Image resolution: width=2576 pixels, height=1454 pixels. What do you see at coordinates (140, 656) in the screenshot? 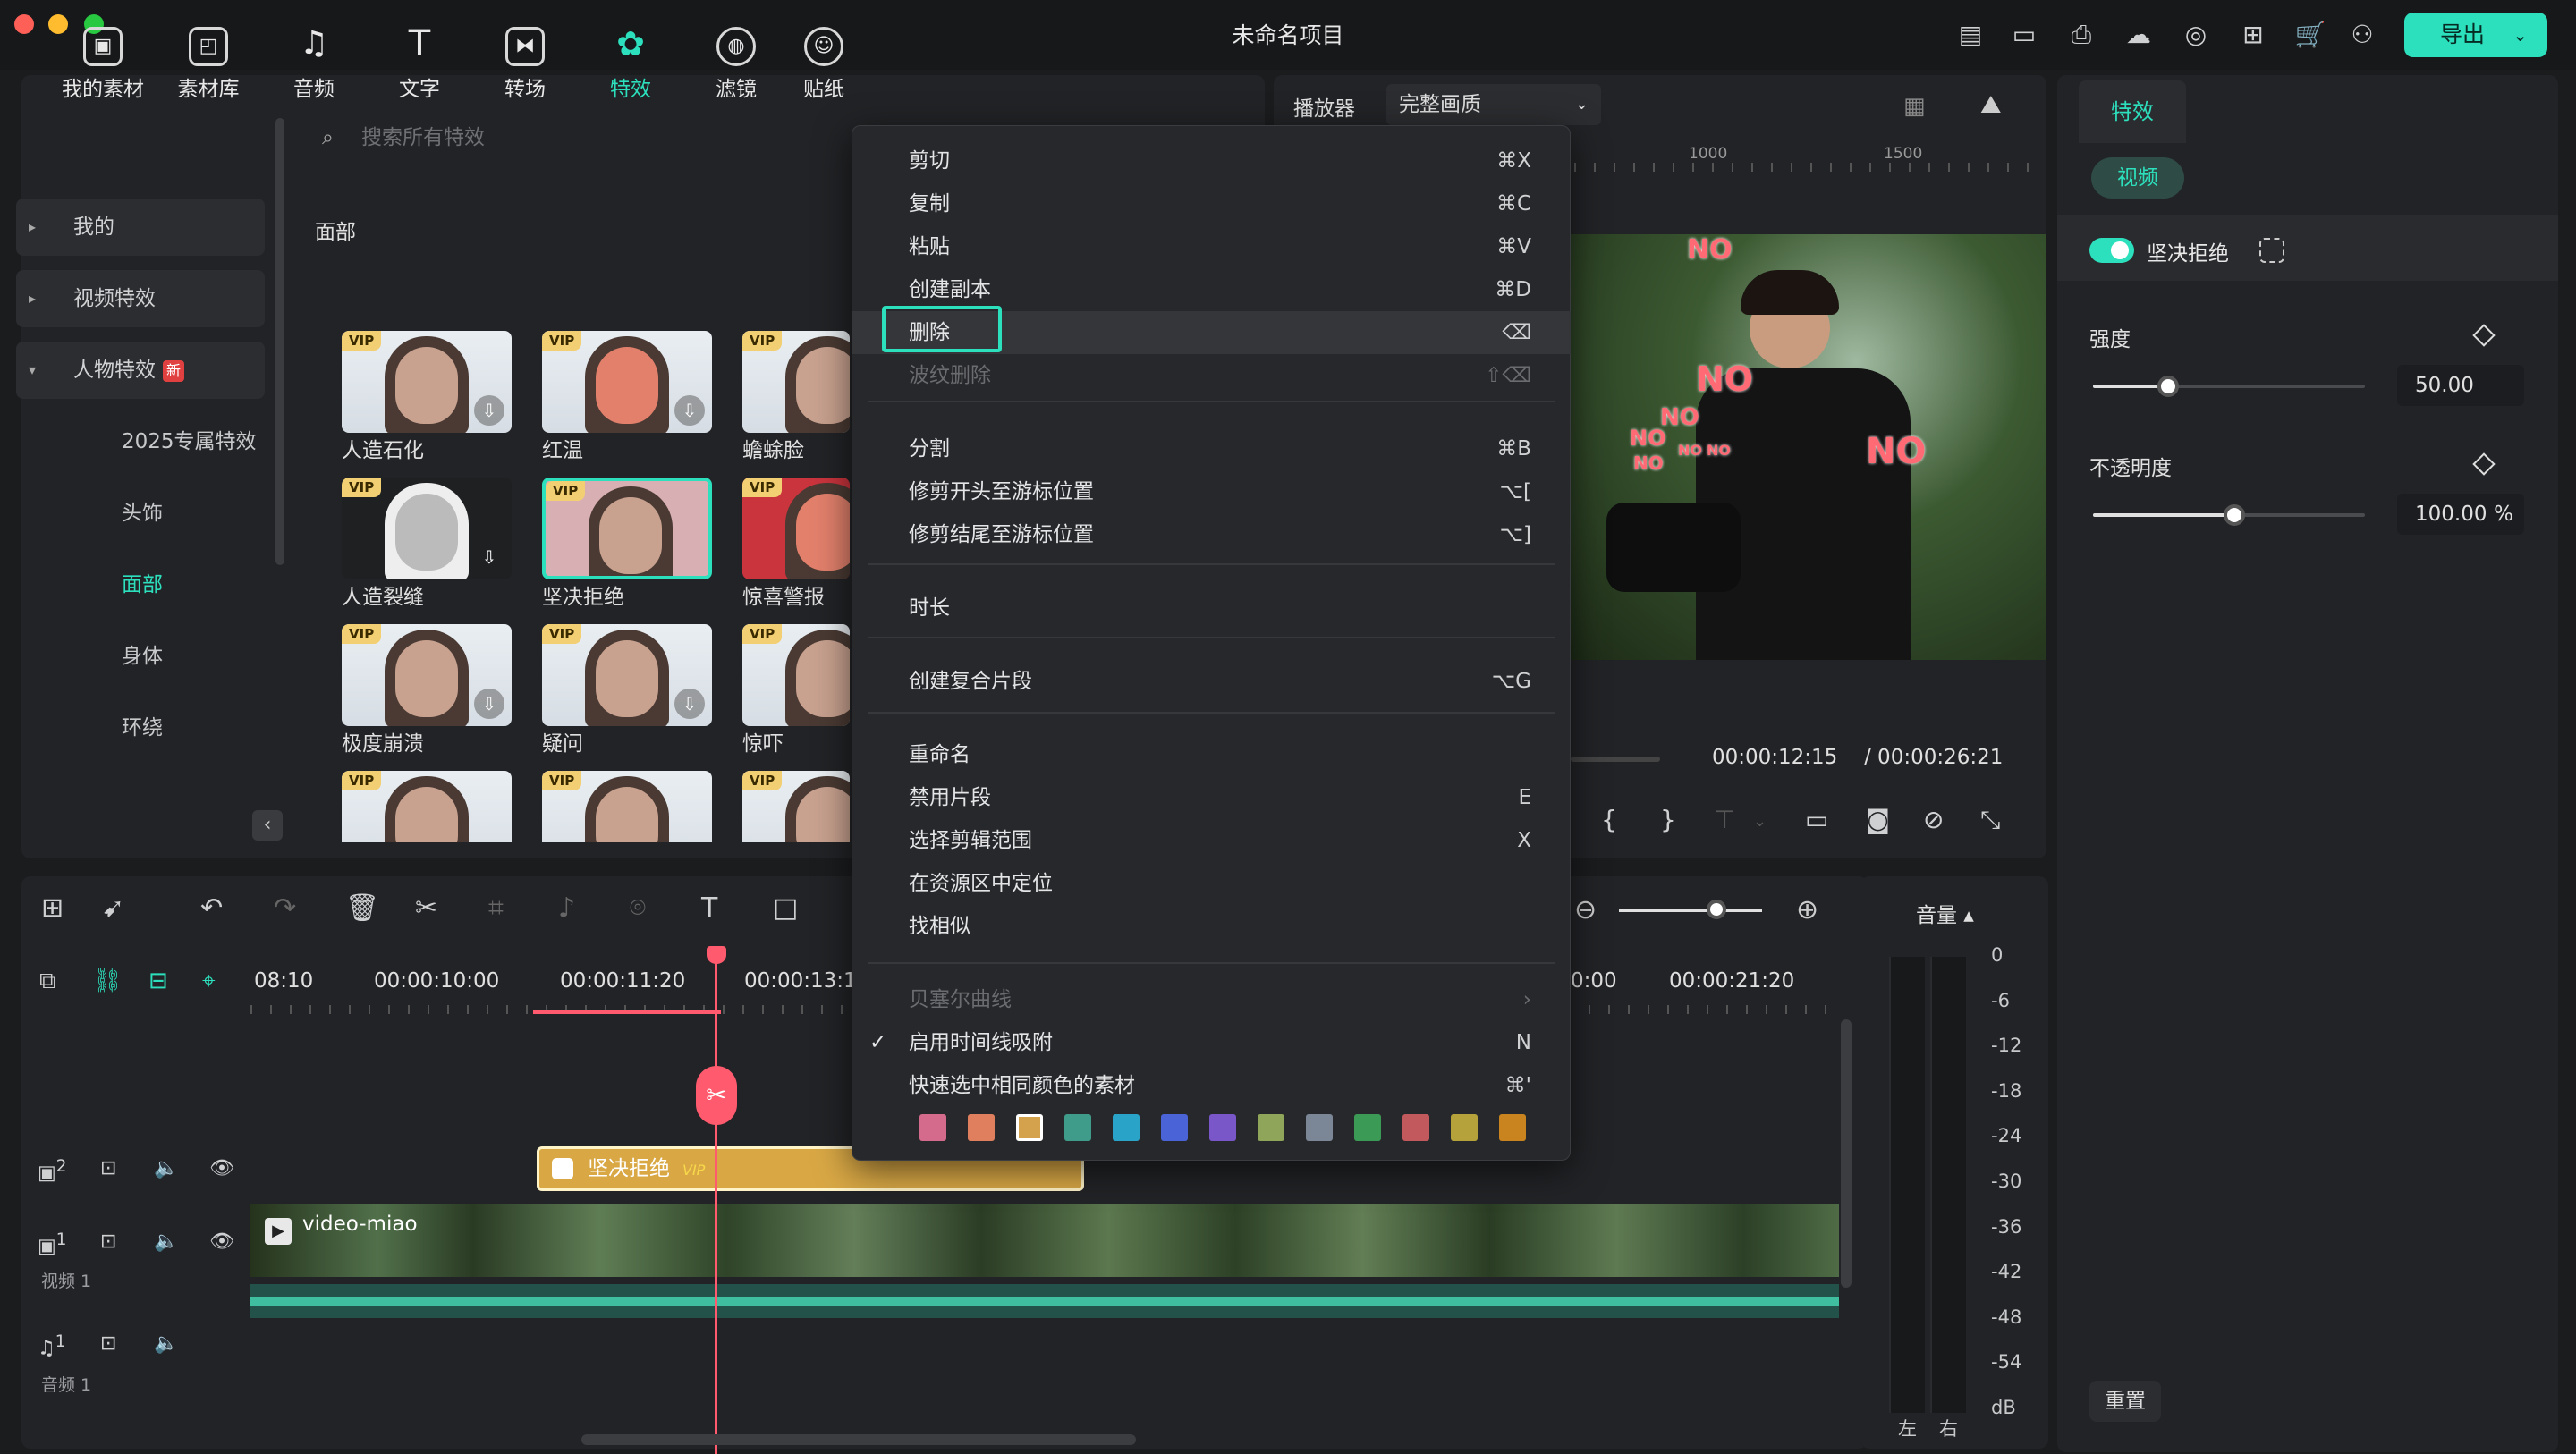
I see `sidebar-sub-body: 身体` at bounding box center [140, 656].